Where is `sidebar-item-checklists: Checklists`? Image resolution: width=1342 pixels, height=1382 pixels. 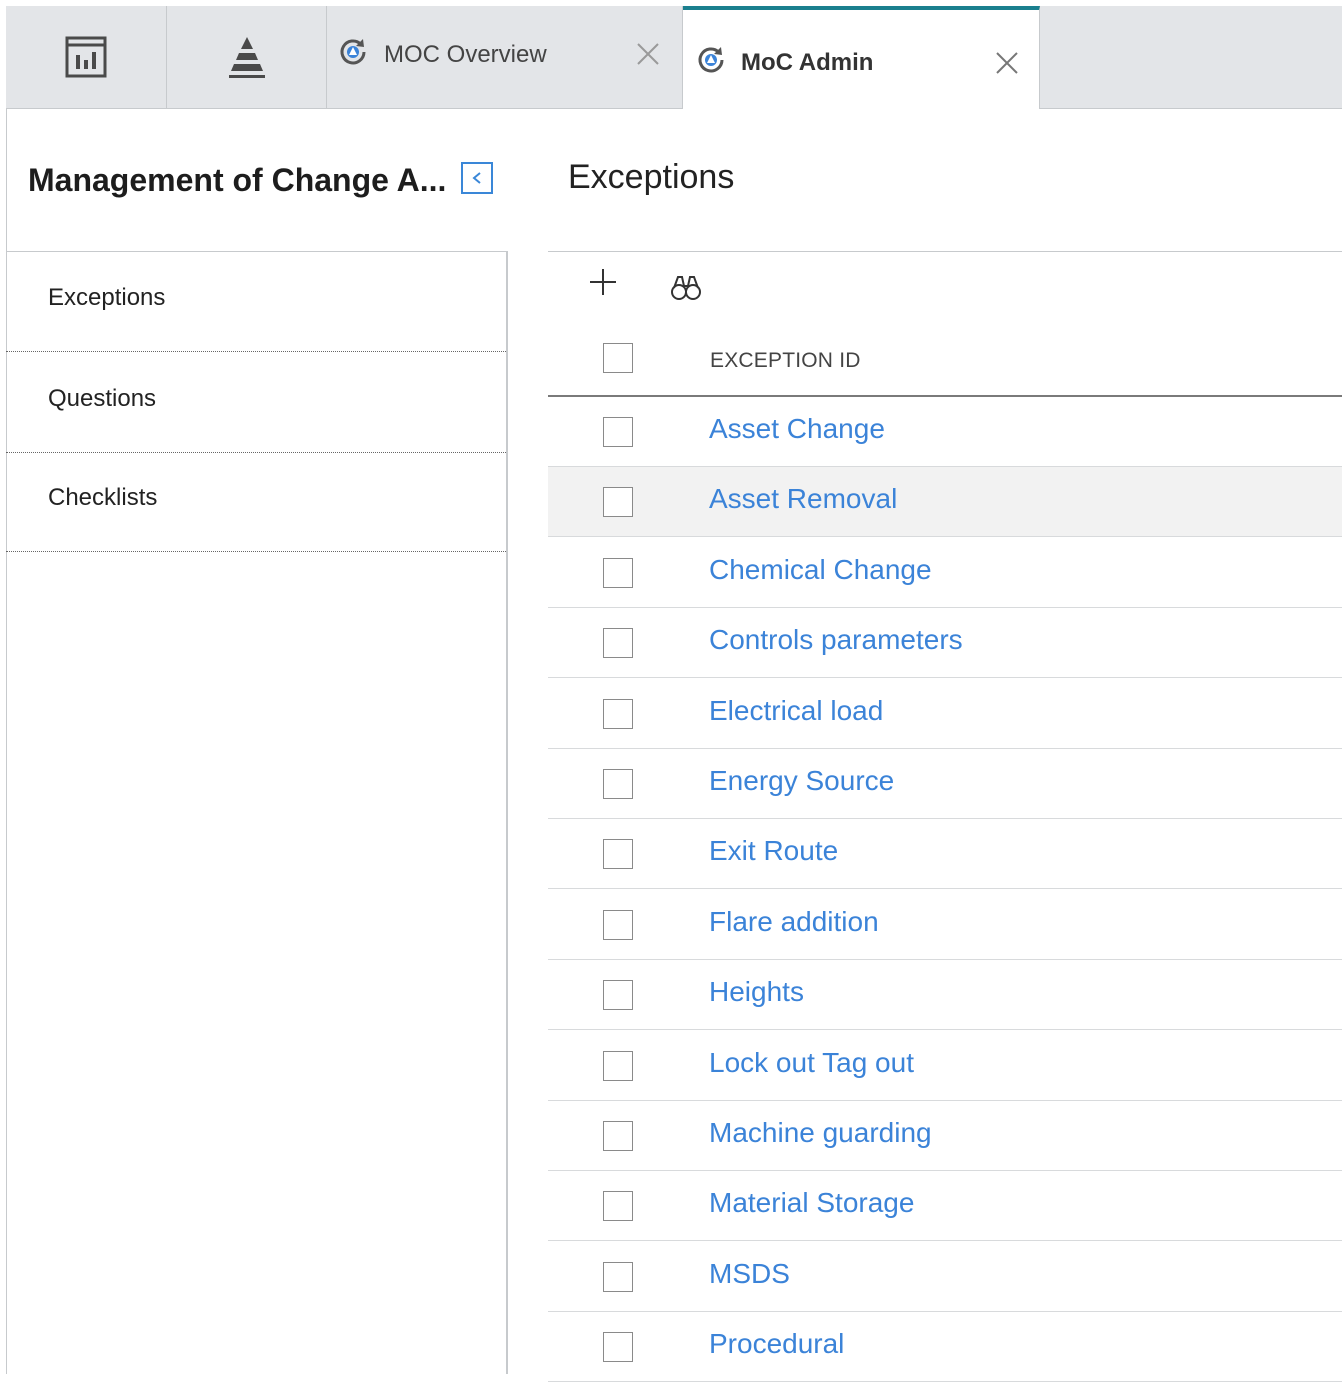 sidebar-item-checklists: Checklists is located at coordinates (256, 502).